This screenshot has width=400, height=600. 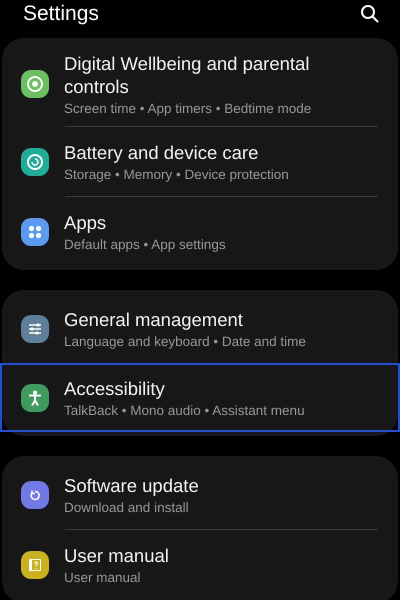 What do you see at coordinates (117, 555) in the screenshot?
I see `item-title: User manual` at bounding box center [117, 555].